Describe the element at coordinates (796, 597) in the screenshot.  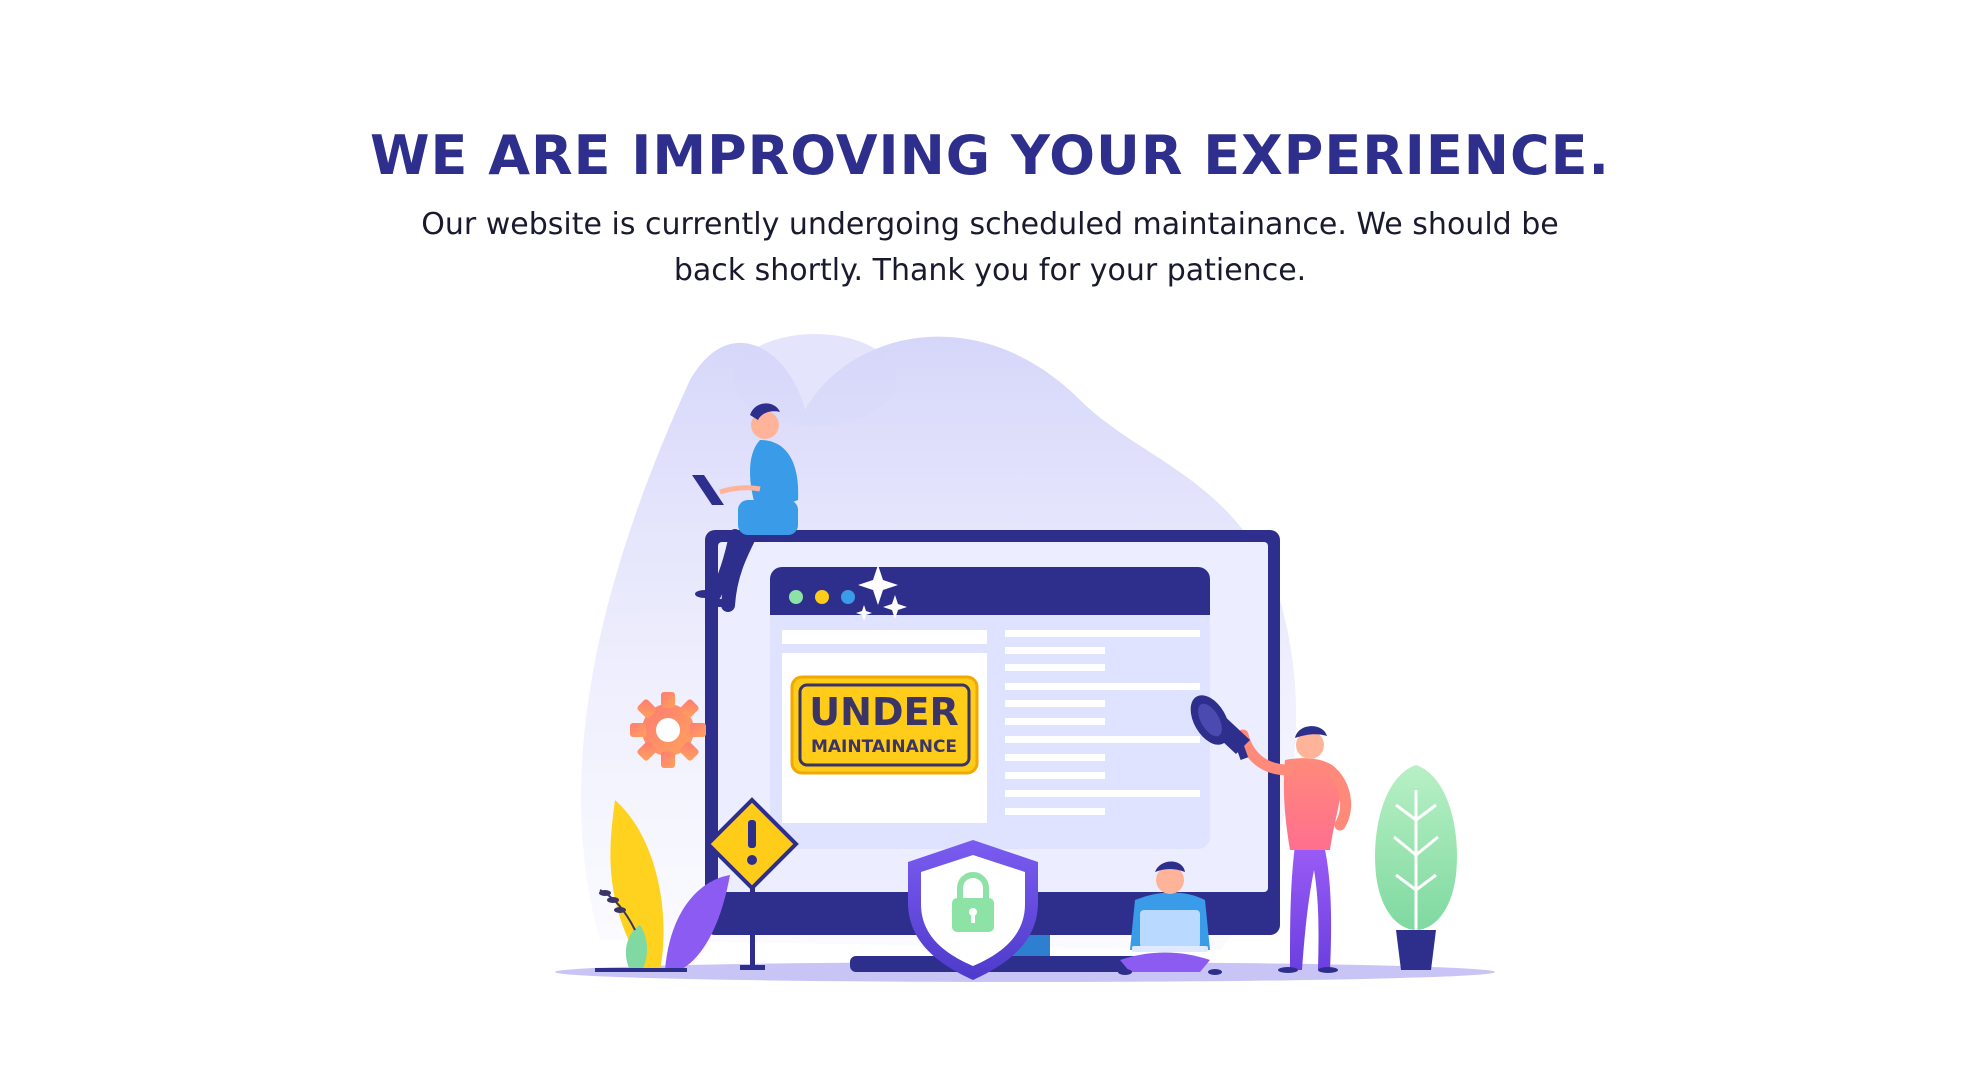
I see `window-dot-green` at that location.